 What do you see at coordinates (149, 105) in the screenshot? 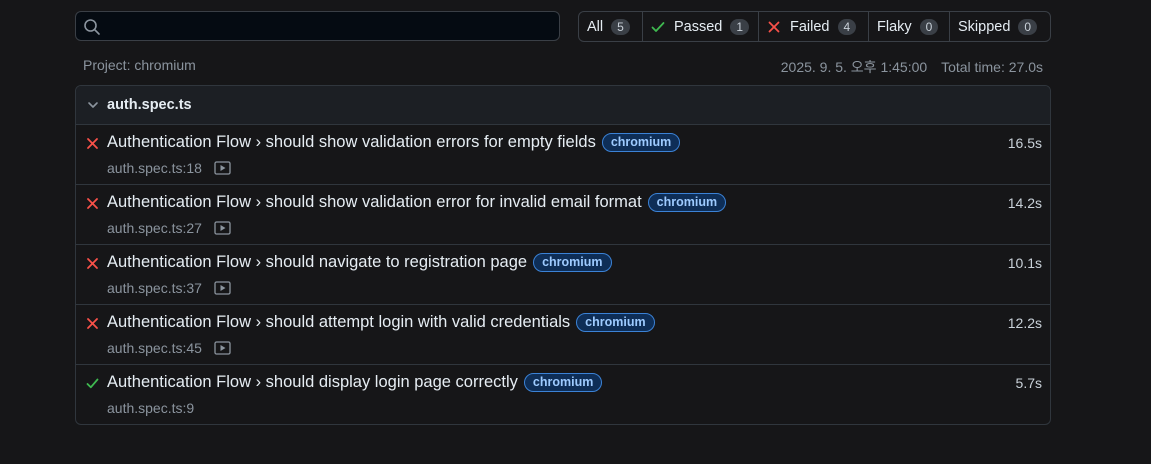
I see `file-name: auth.spec.ts` at bounding box center [149, 105].